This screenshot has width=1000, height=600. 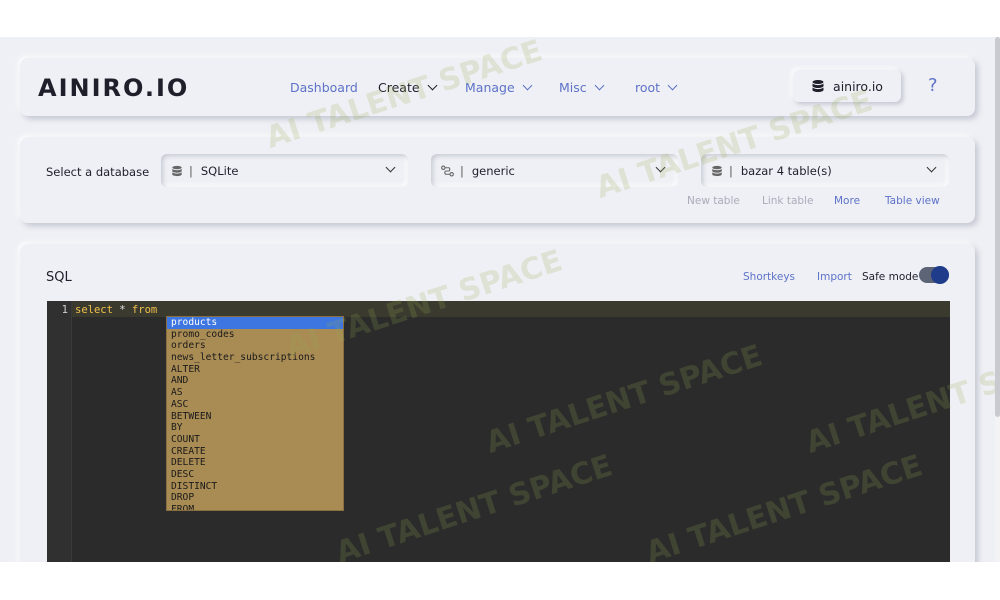 I want to click on table-view-link: Table view, so click(x=912, y=201).